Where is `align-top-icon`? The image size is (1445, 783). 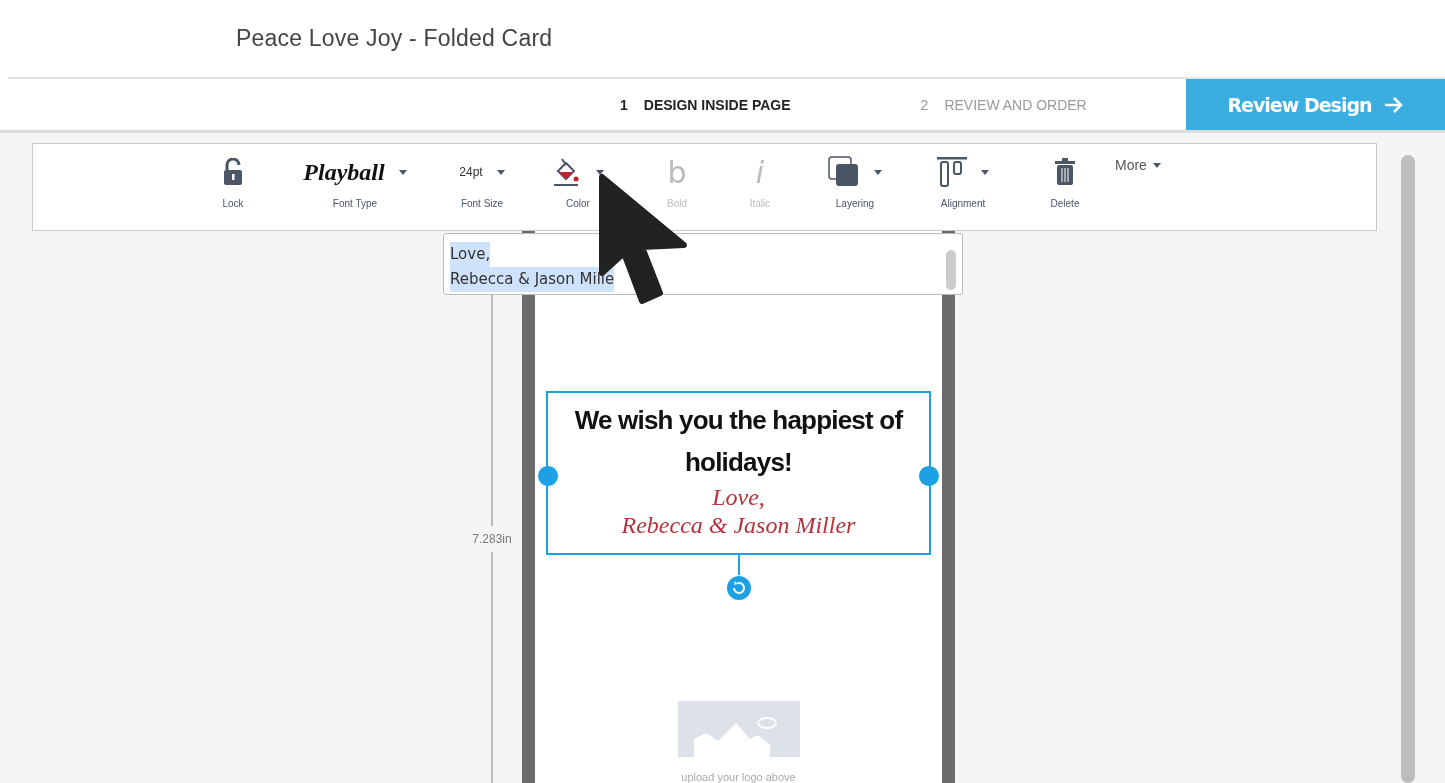 align-top-icon is located at coordinates (952, 172).